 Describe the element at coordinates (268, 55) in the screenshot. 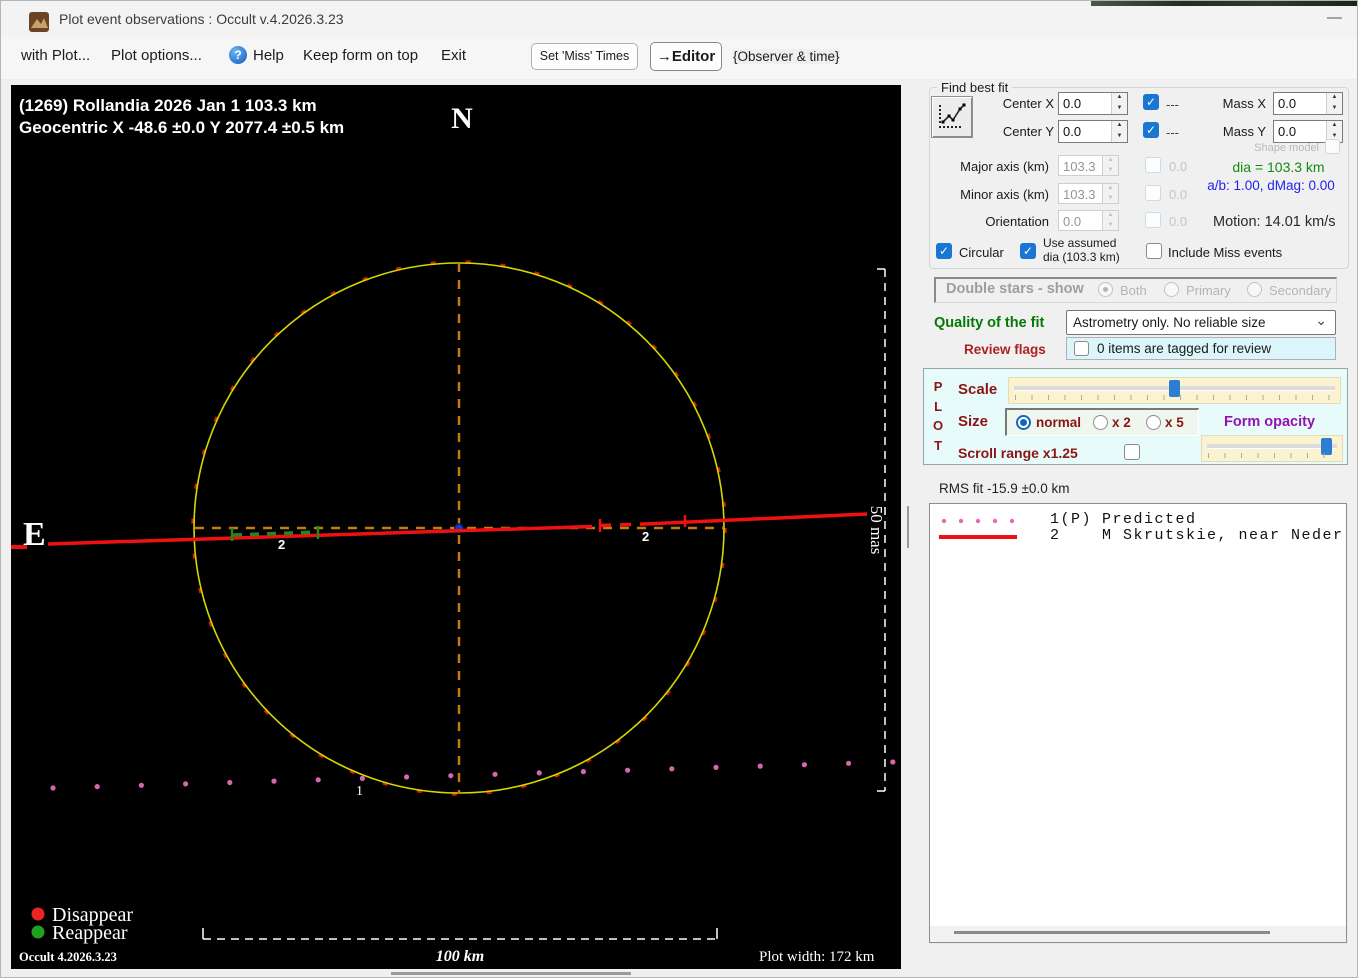

I see `menu-help: Help` at that location.